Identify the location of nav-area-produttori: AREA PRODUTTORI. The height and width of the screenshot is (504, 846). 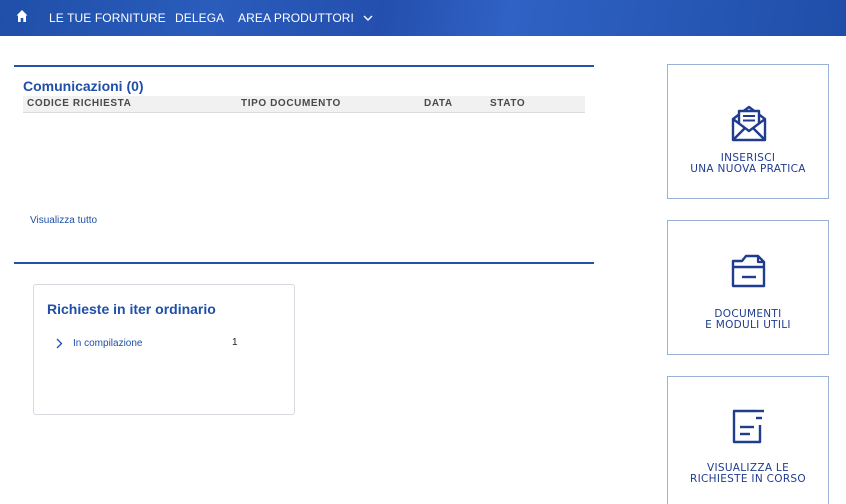
(305, 18).